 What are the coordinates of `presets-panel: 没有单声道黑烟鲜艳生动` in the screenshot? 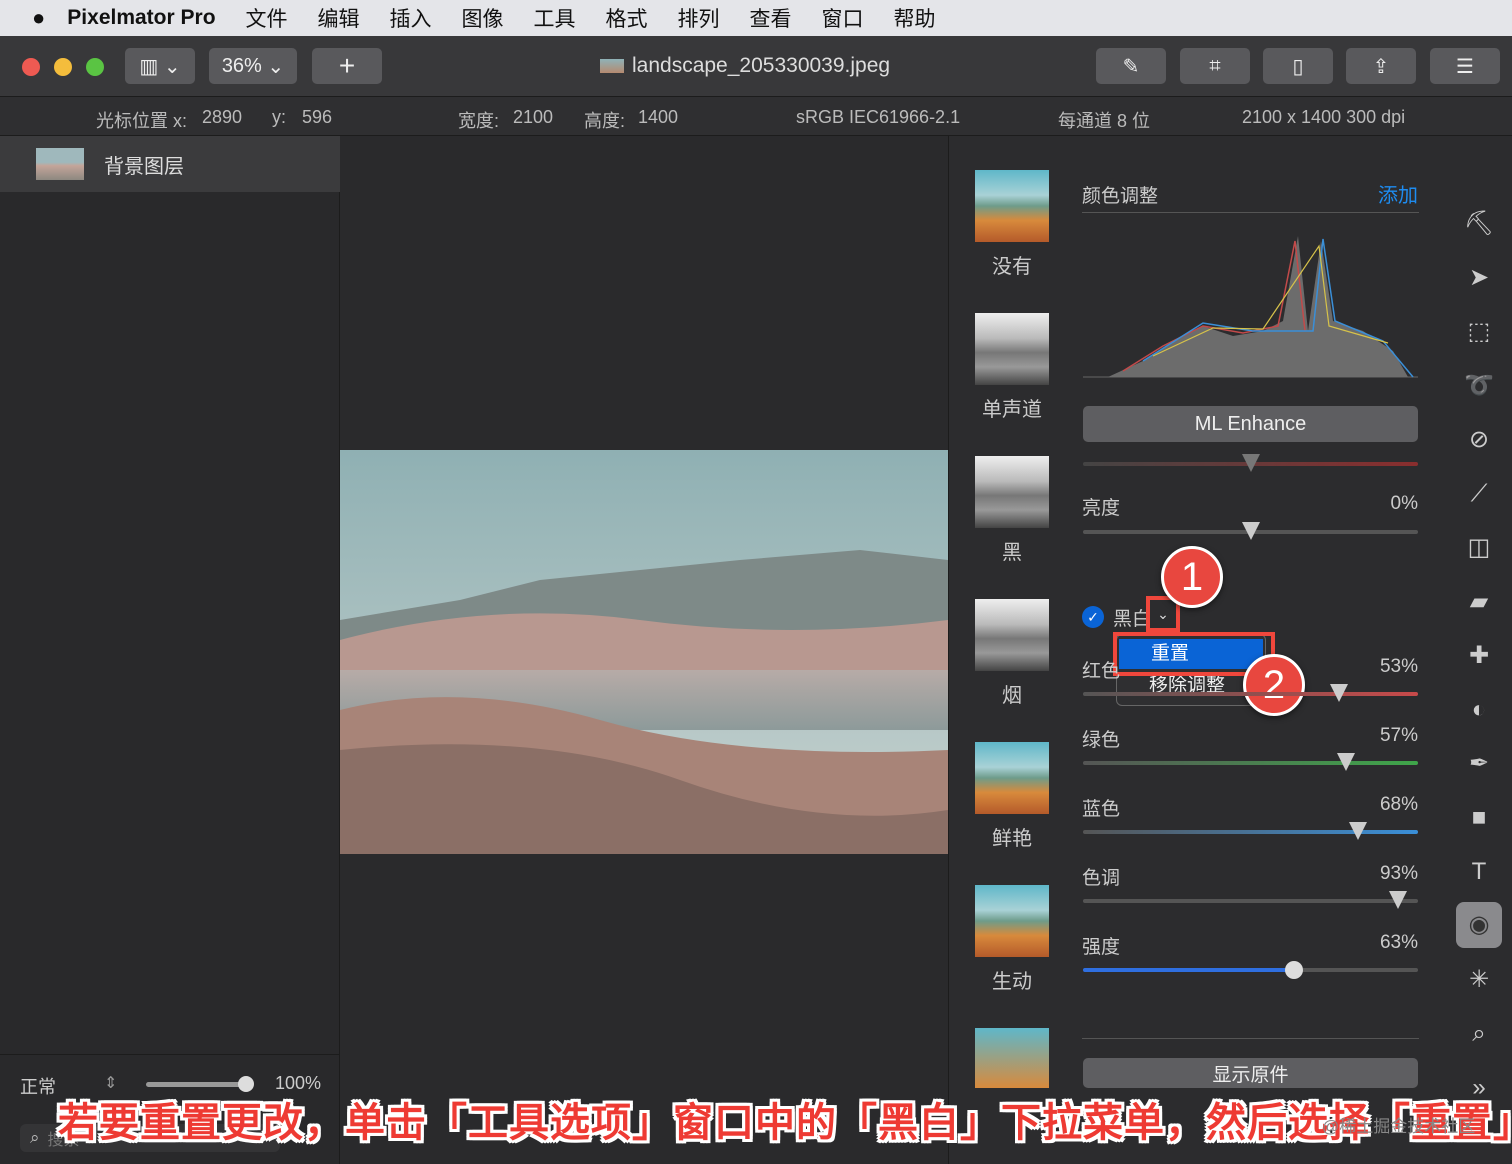 It's located at (1010, 650).